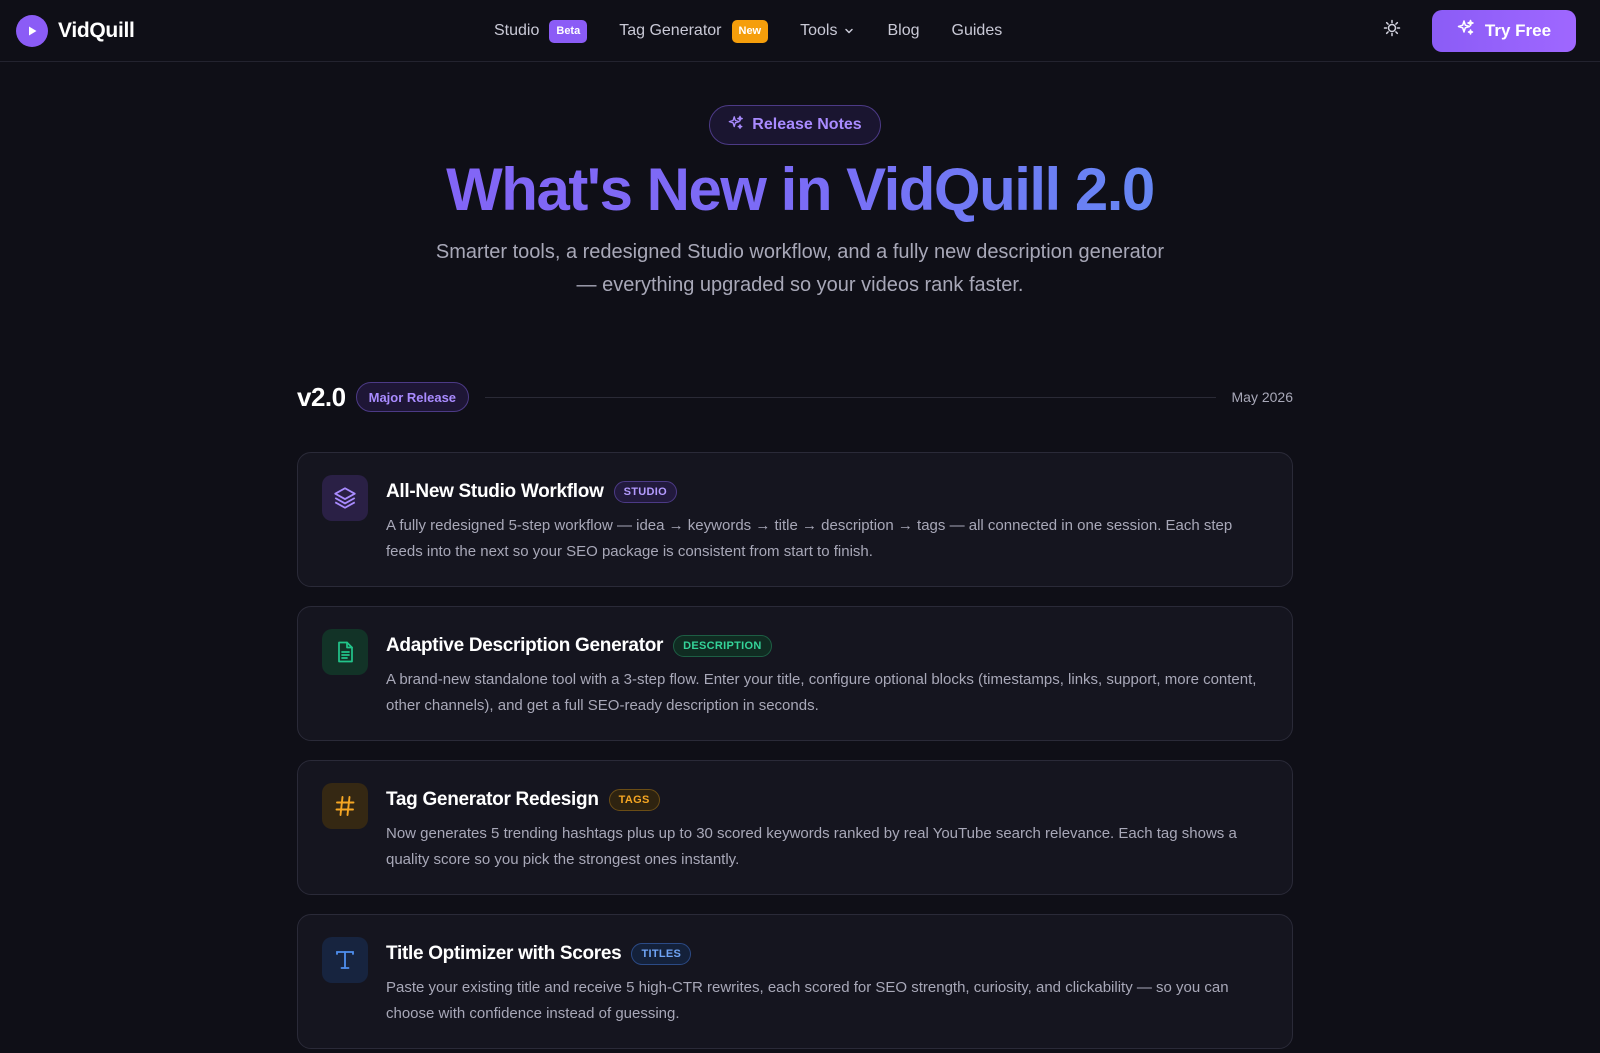  I want to click on nav-actions: Try Free, so click(1475, 30).